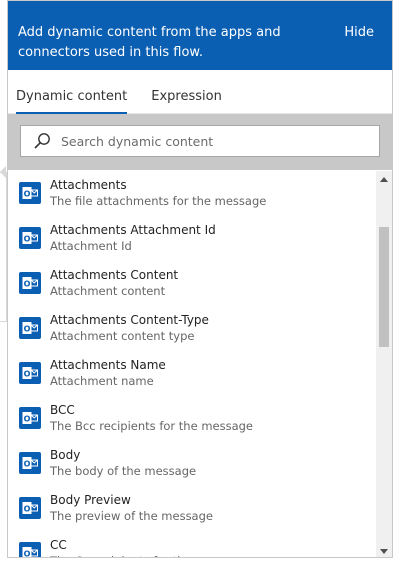 The height and width of the screenshot is (566, 400). Describe the element at coordinates (384, 287) in the screenshot. I see `scroll-thumb` at that location.